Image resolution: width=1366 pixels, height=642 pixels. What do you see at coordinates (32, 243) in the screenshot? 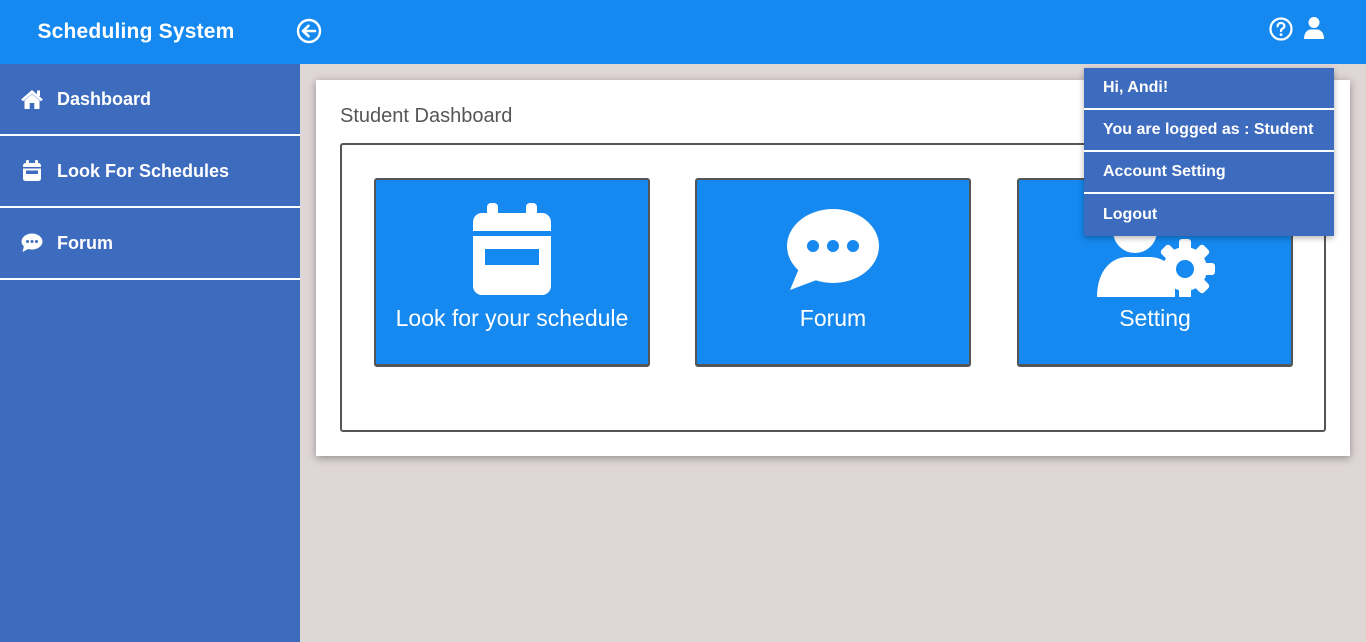
I see `chat-icon` at bounding box center [32, 243].